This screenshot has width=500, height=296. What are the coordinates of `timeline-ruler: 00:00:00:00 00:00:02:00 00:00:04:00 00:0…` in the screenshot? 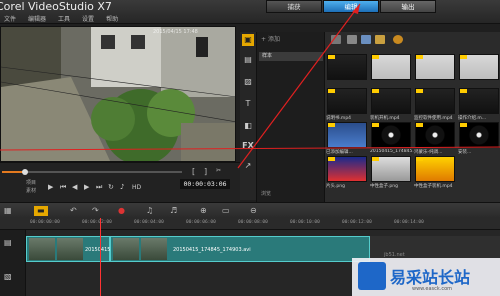 It's located at (250, 224).